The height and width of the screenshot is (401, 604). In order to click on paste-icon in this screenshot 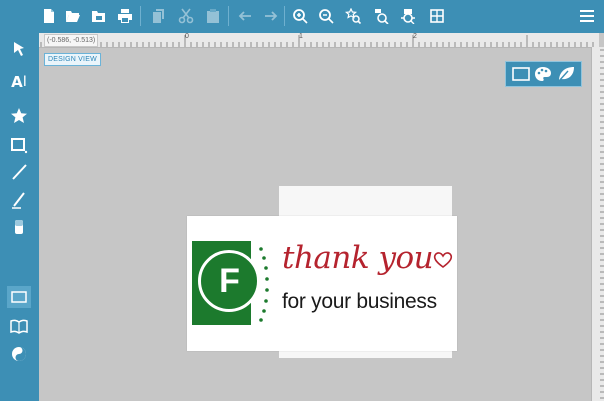, I will do `click(213, 16)`.